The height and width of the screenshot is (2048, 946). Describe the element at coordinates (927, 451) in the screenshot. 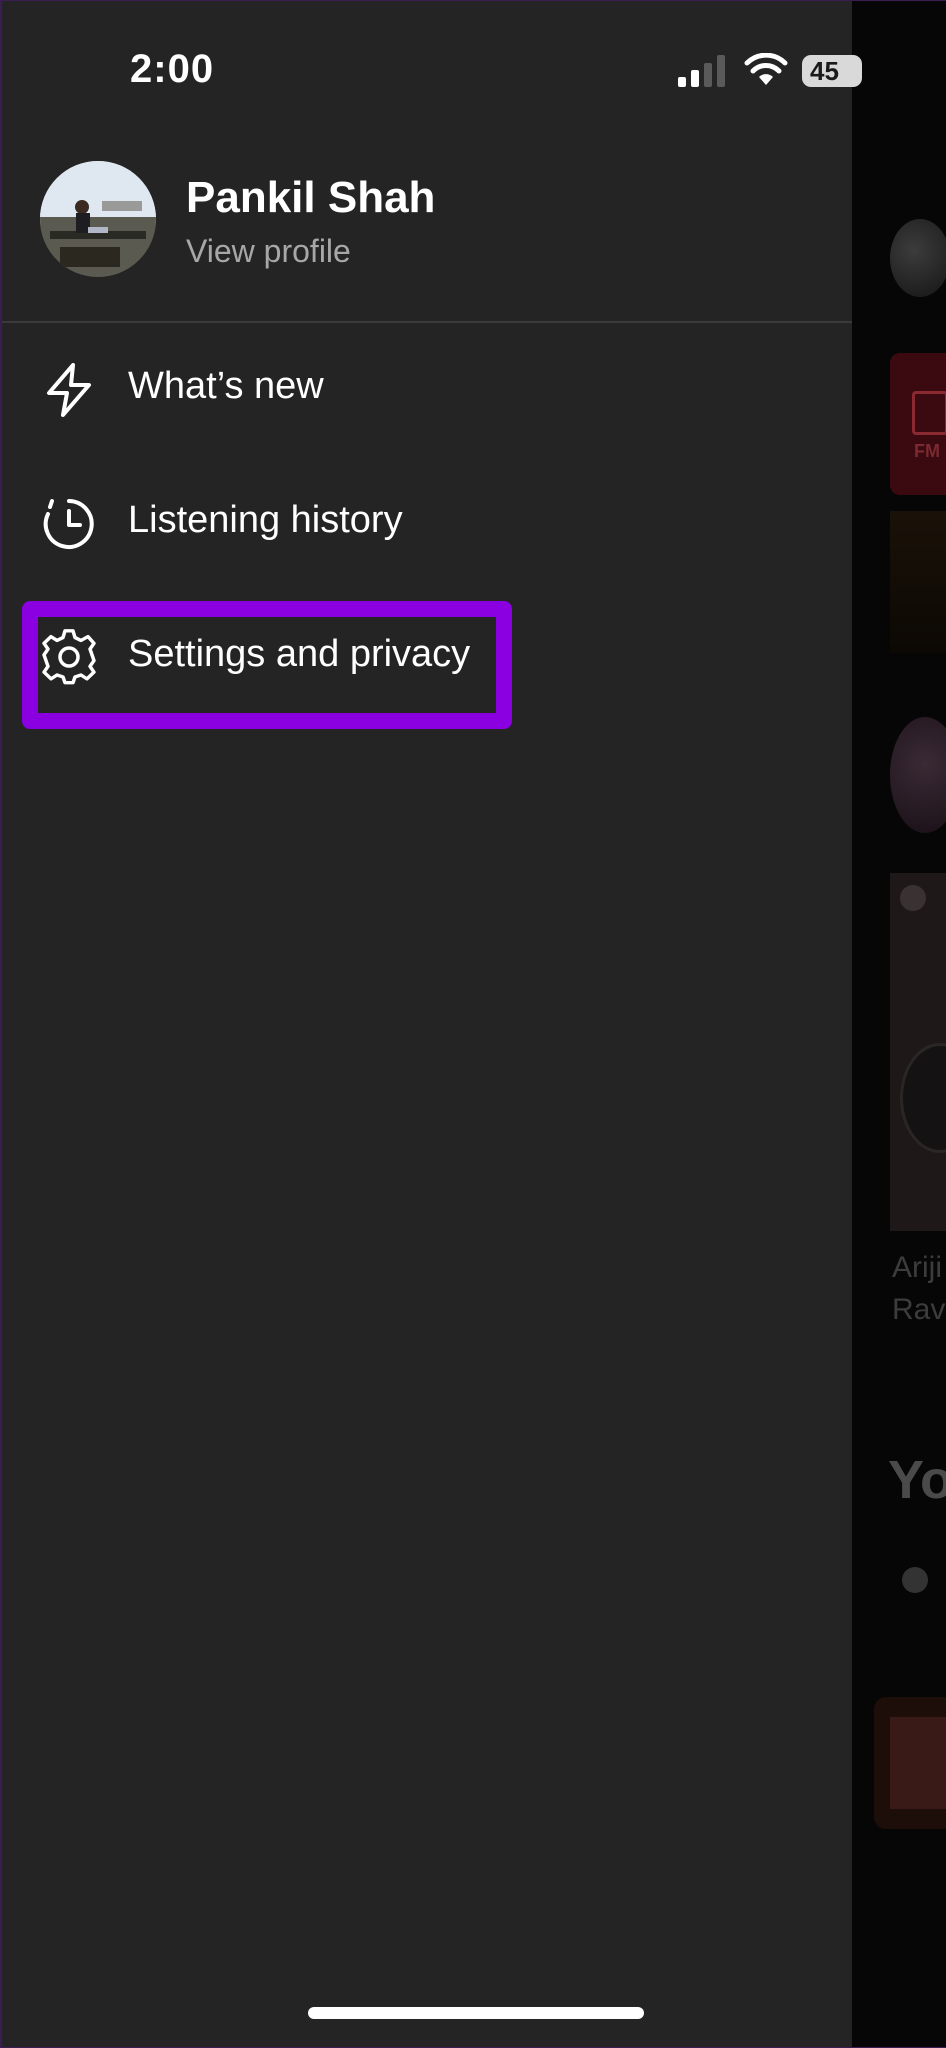

I see `background-fm-text: FM` at that location.